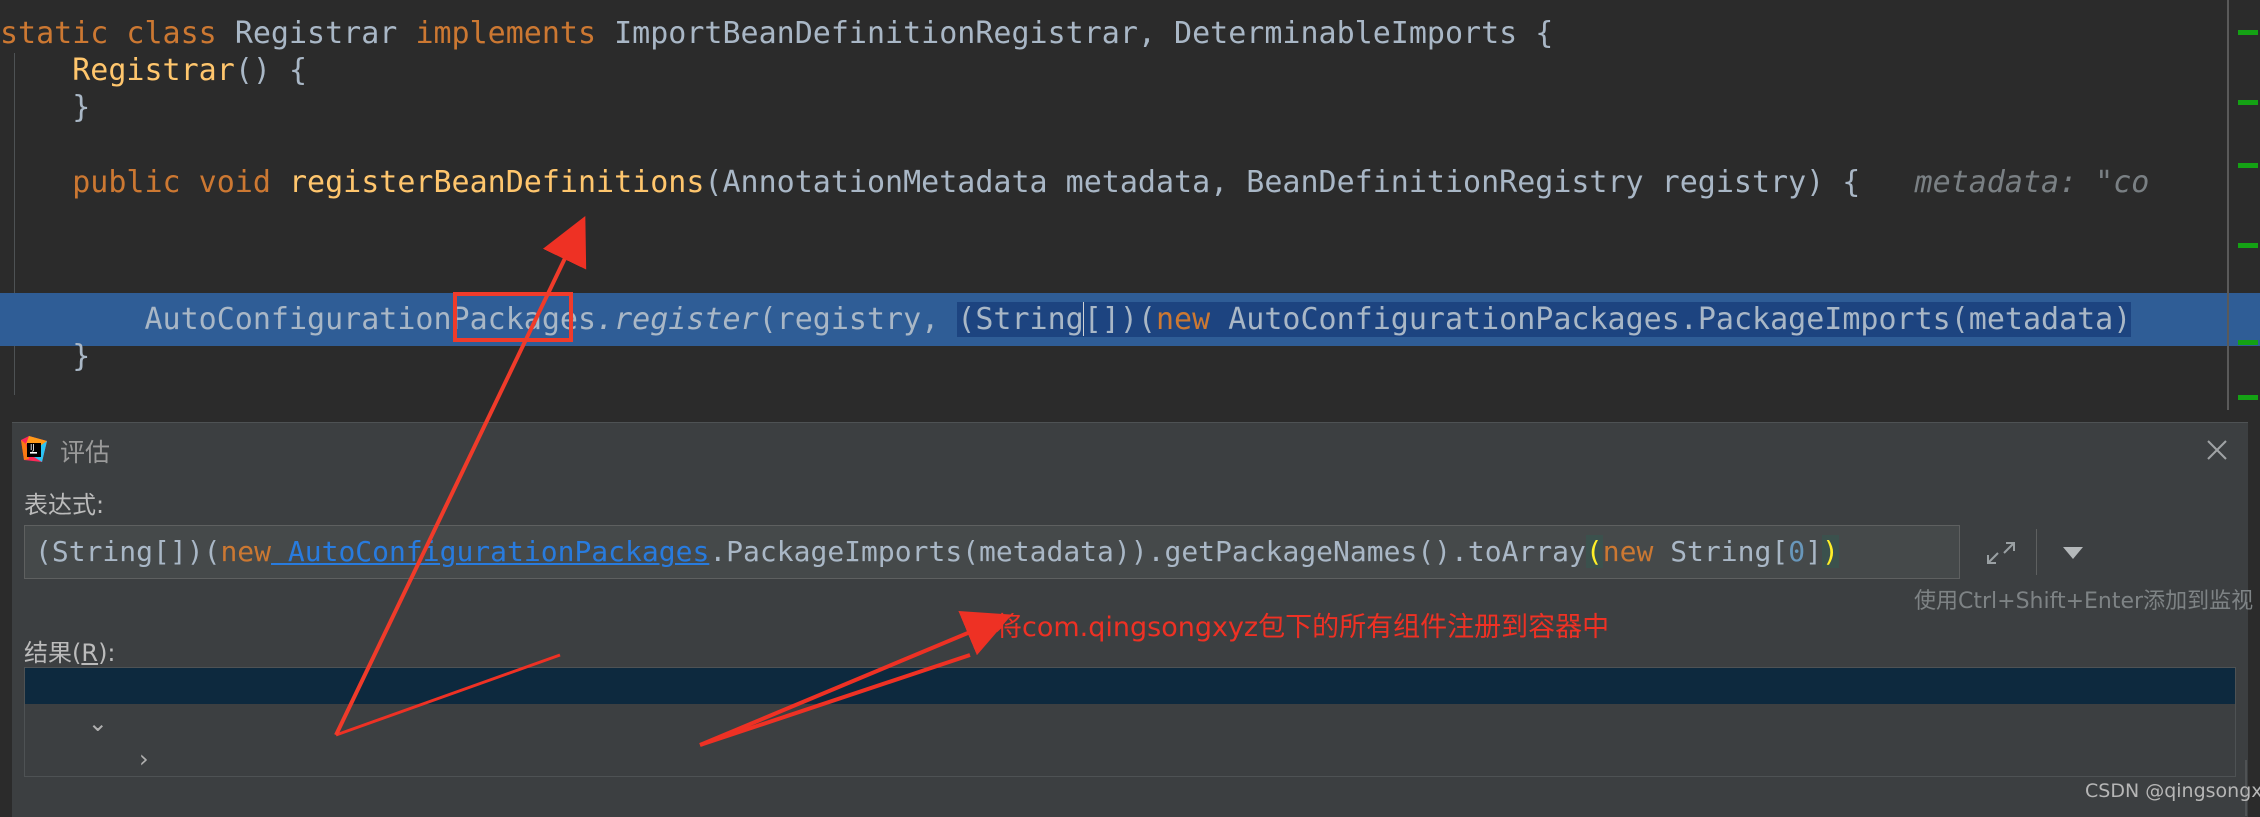 The height and width of the screenshot is (817, 2260). Describe the element at coordinates (180, 182) in the screenshot. I see `code-keyword: public void` at that location.